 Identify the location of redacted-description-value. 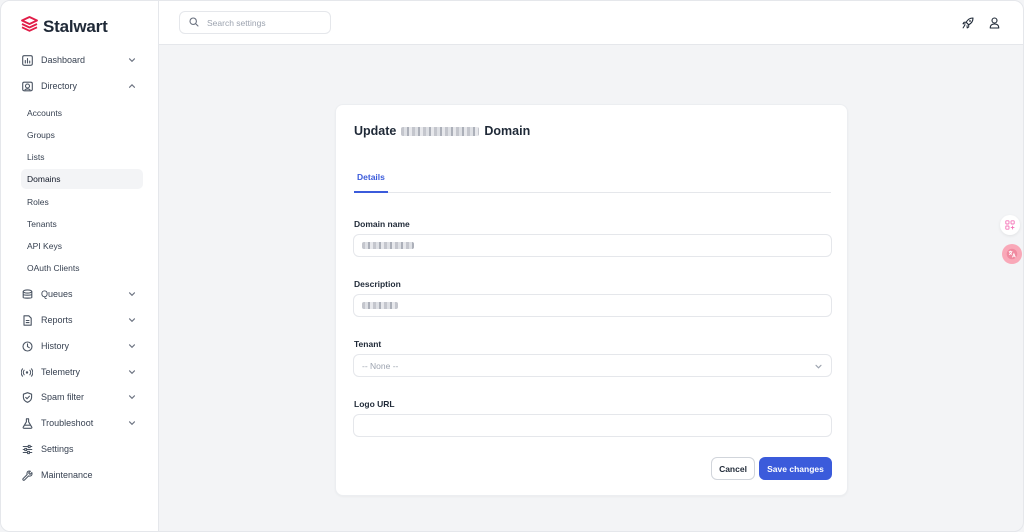
(380, 305).